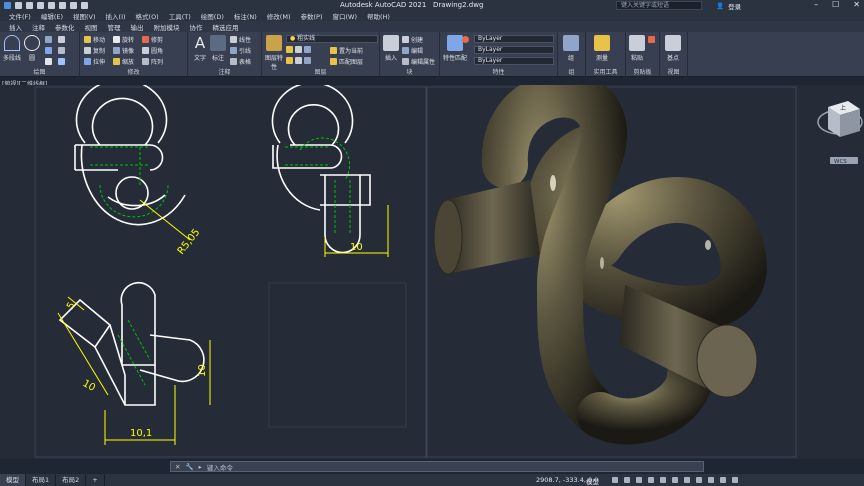 The image size is (864, 486). What do you see at coordinates (48, 61) in the screenshot?
I see `line-button` at bounding box center [48, 61].